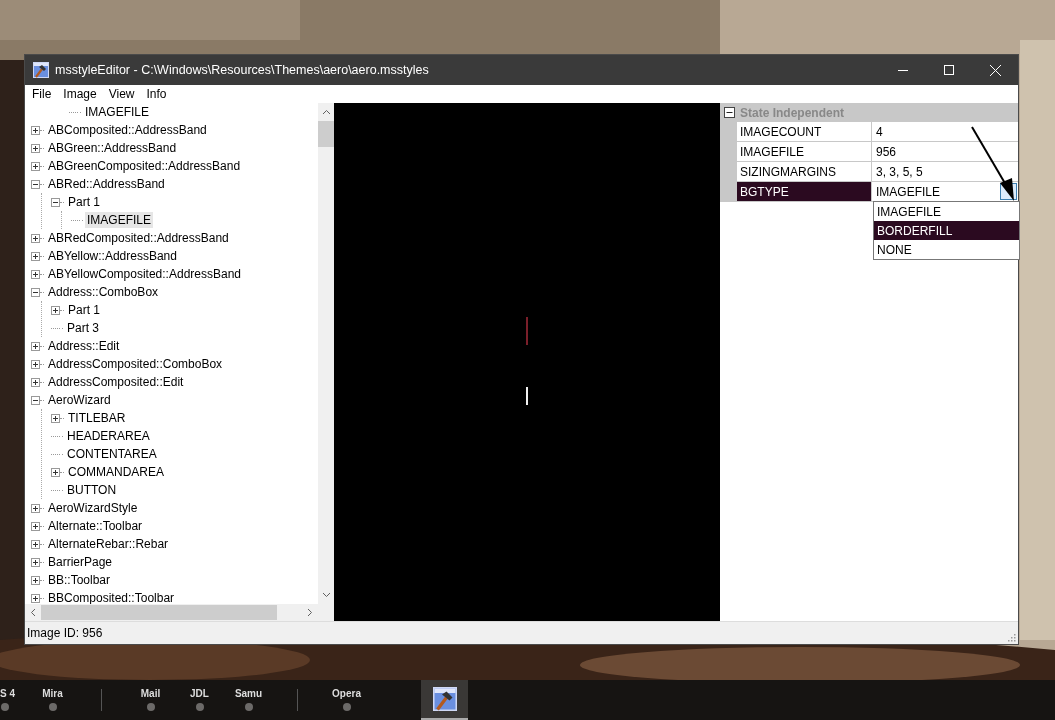 The image size is (1055, 720). Describe the element at coordinates (156, 94) in the screenshot. I see `menu-item: Info` at that location.